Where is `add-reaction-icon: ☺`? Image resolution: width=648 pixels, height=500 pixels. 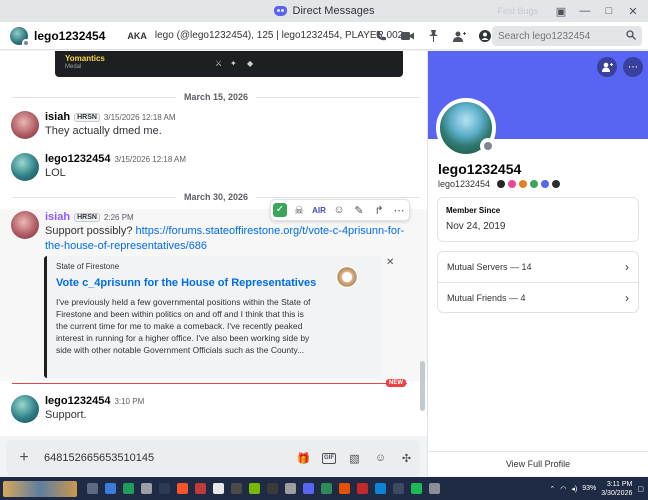 add-reaction-icon: ☺ is located at coordinates (339, 210).